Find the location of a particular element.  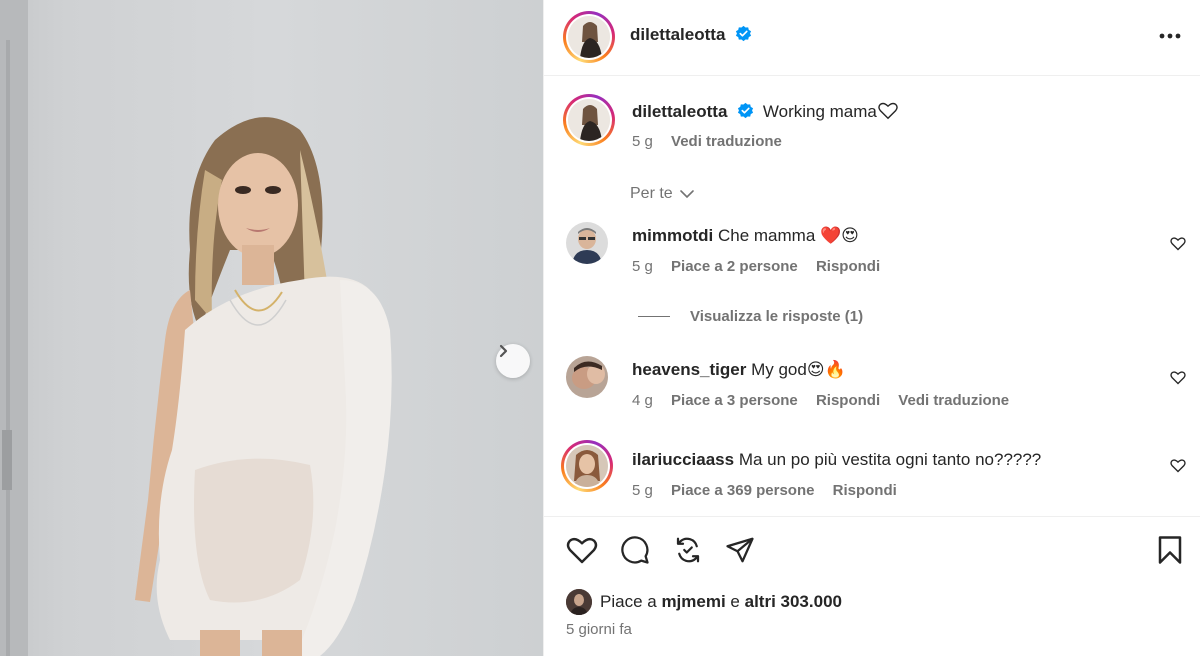

more-options-icon is located at coordinates (1170, 36).